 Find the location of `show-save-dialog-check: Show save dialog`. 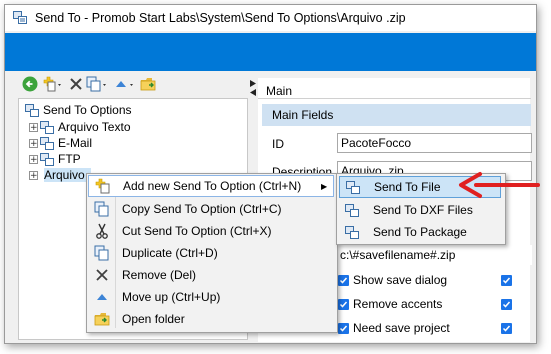

show-save-dialog-check: Show save dialog is located at coordinates (392, 280).